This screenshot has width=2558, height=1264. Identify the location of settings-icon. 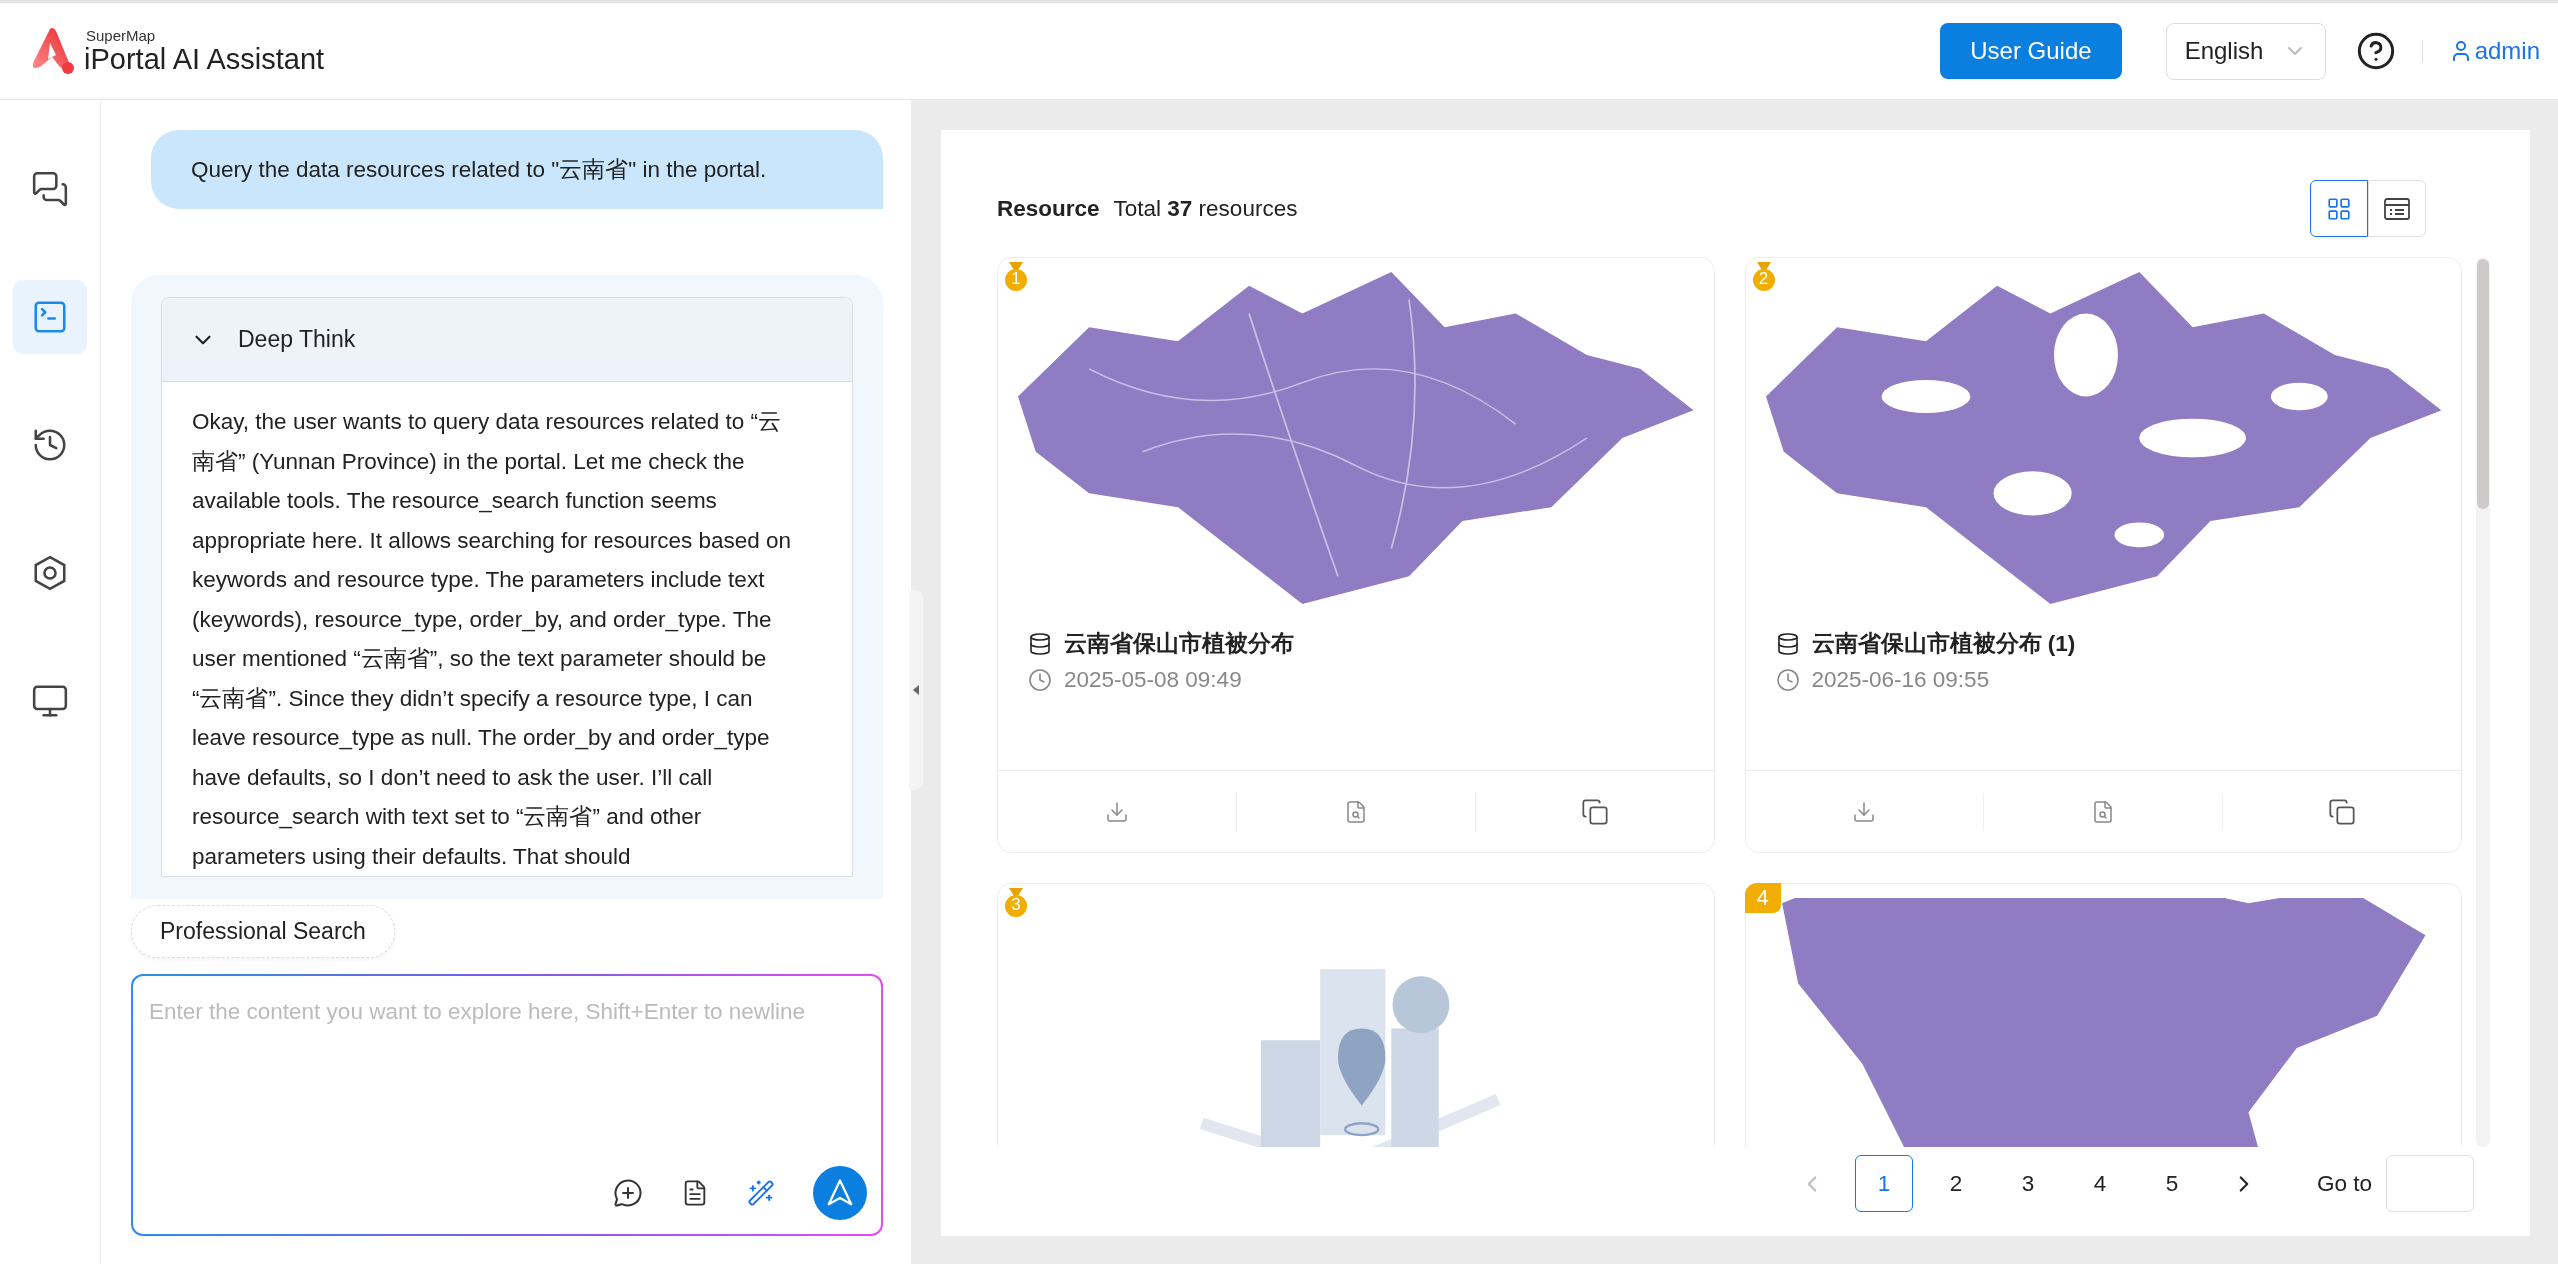
(50, 573).